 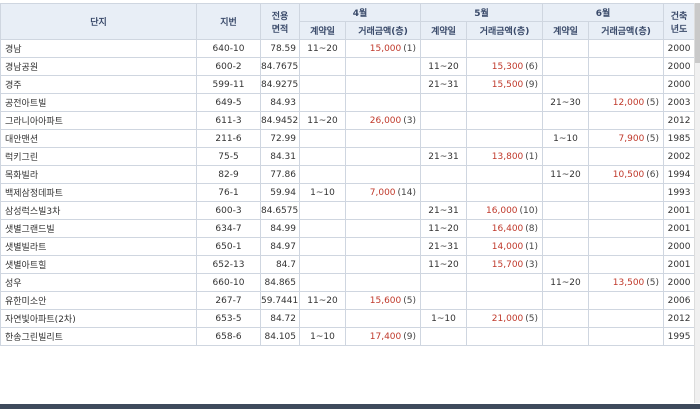 What do you see at coordinates (505, 228) in the screenshot?
I see `m5-amount-cell: 16,400 (8)` at bounding box center [505, 228].